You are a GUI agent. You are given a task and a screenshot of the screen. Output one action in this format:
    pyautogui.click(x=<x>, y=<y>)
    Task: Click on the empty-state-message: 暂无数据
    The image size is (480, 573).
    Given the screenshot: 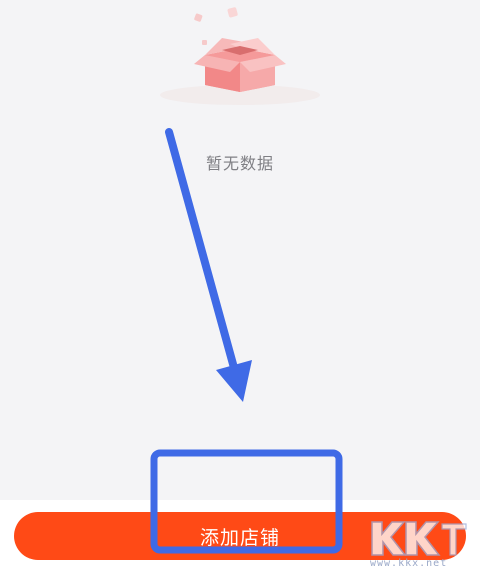 What is the action you would take?
    pyautogui.click(x=239, y=163)
    